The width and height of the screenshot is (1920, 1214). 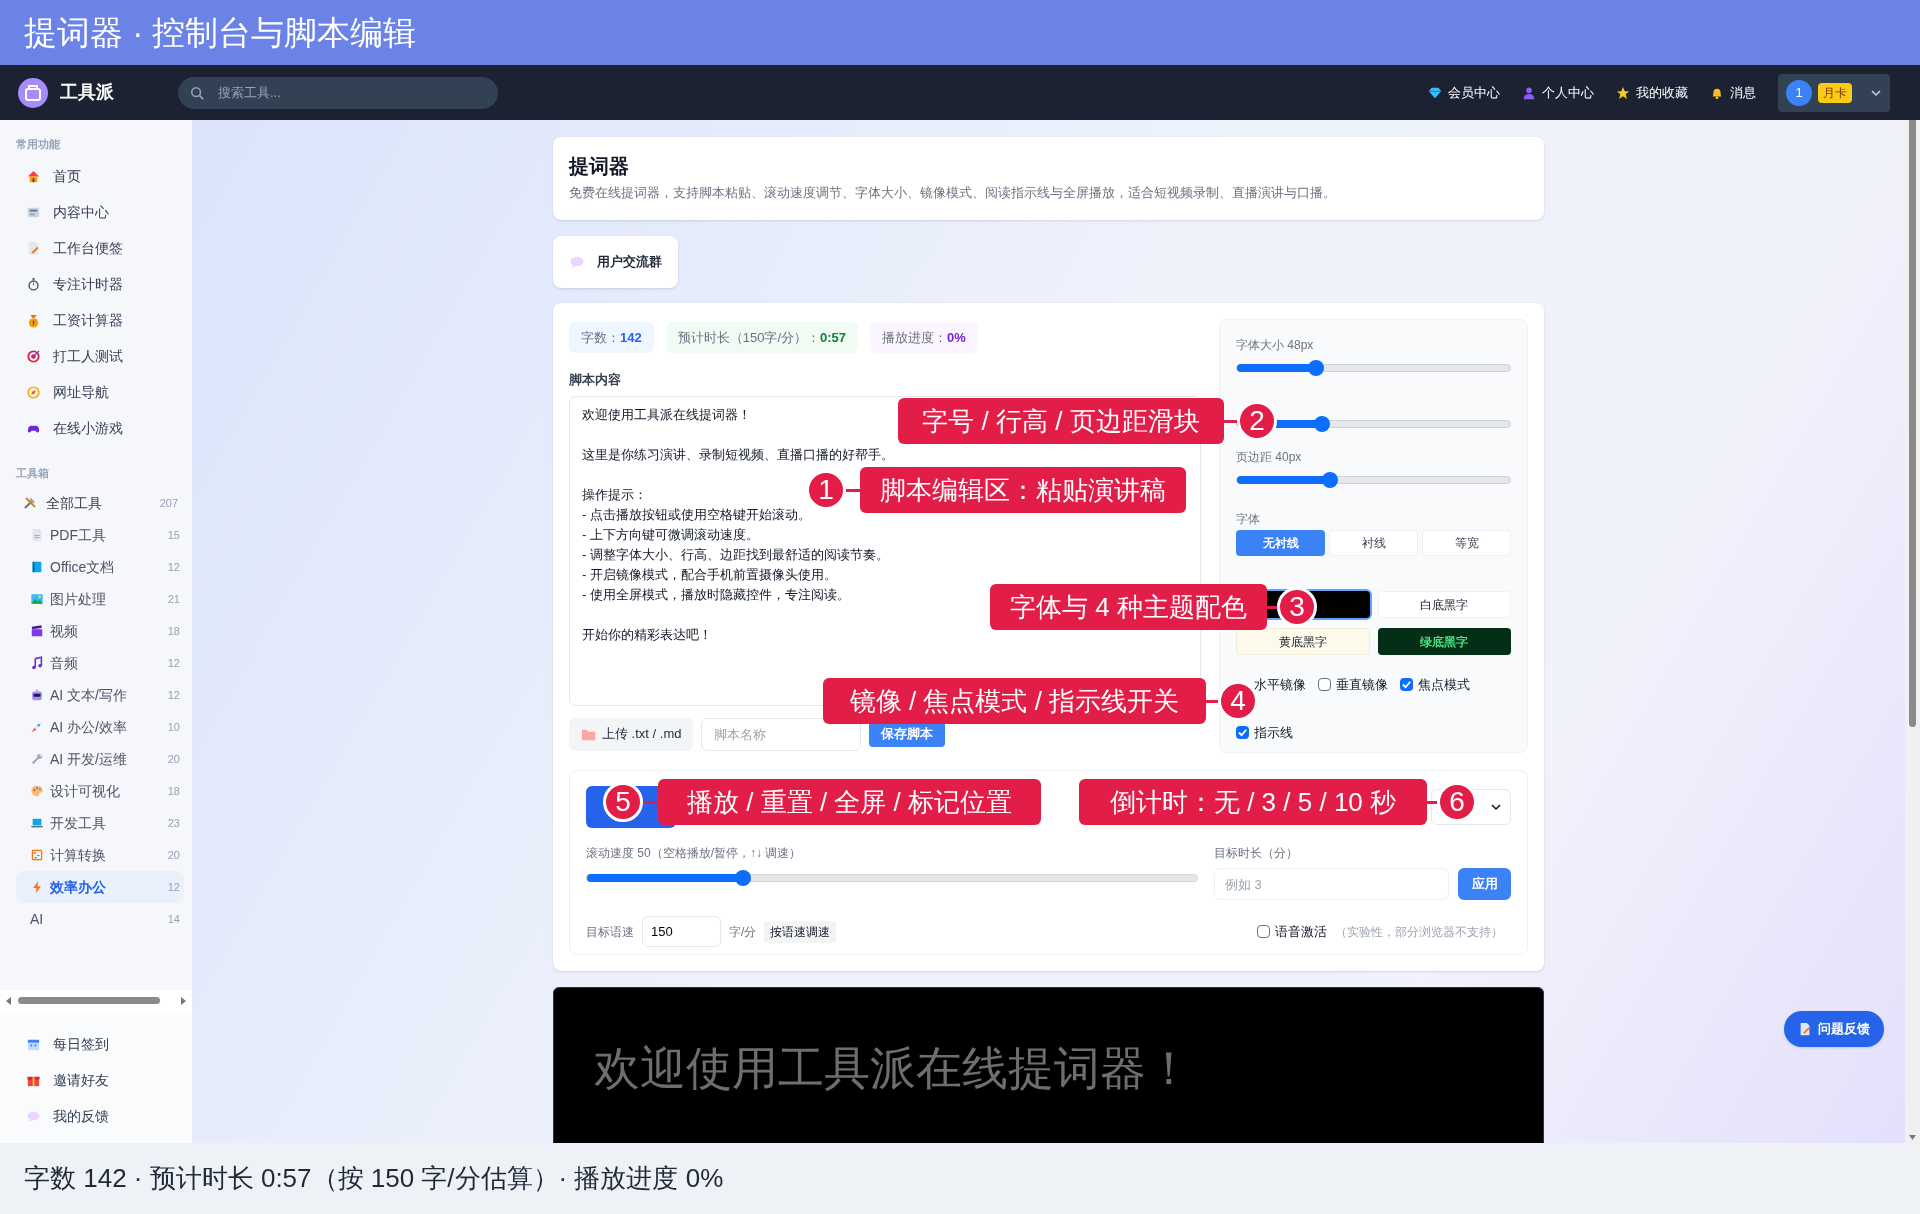 What do you see at coordinates (743, 932) in the screenshot?
I see `unit-label: 字/分` at bounding box center [743, 932].